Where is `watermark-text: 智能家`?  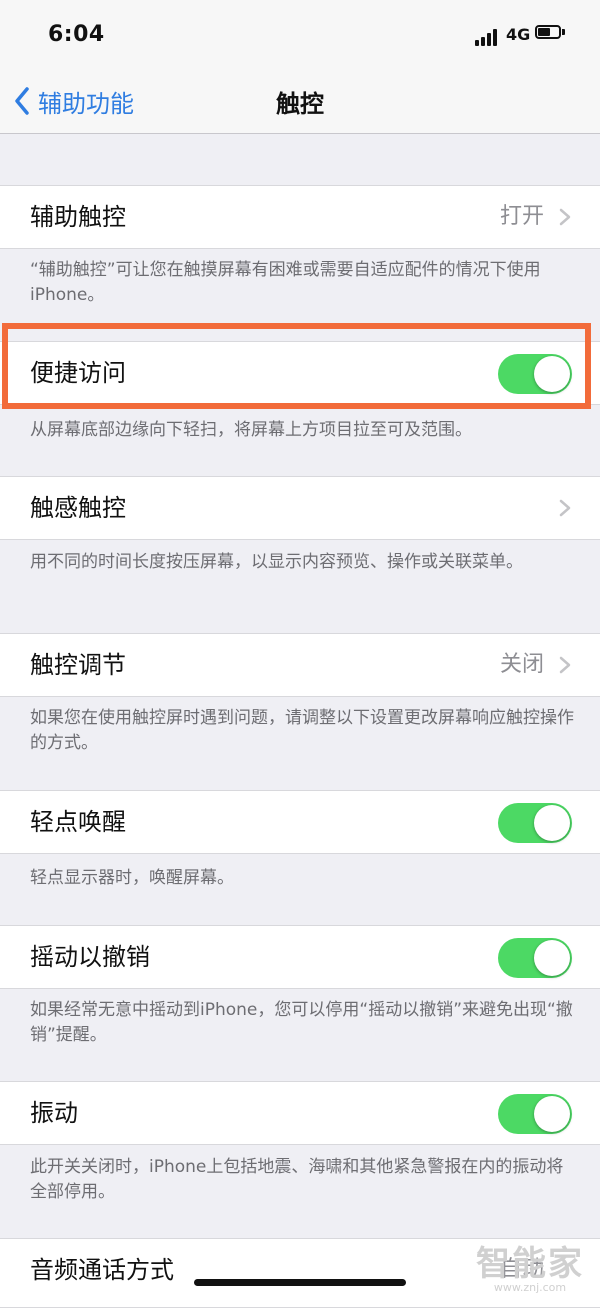
watermark-text: 智能家 is located at coordinates (530, 1264).